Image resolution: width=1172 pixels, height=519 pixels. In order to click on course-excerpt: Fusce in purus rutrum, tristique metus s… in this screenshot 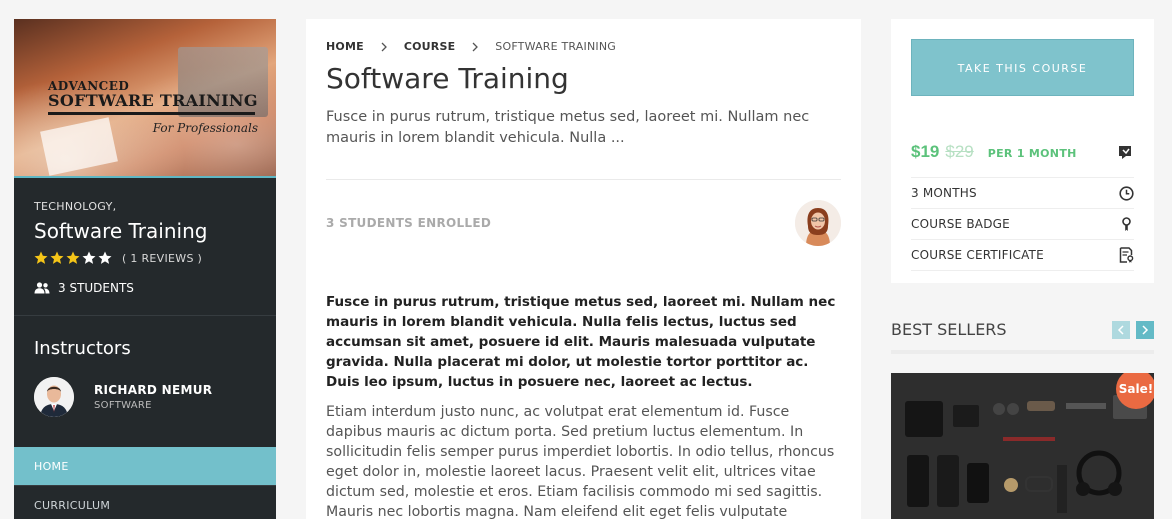, I will do `click(568, 127)`.